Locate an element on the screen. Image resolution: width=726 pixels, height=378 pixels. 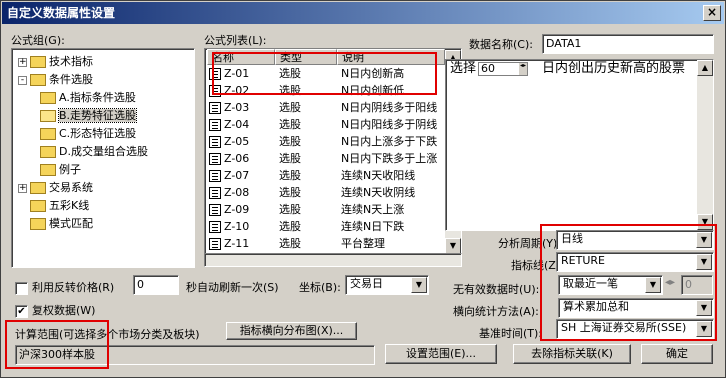
close-button: × is located at coordinates (712, 13).